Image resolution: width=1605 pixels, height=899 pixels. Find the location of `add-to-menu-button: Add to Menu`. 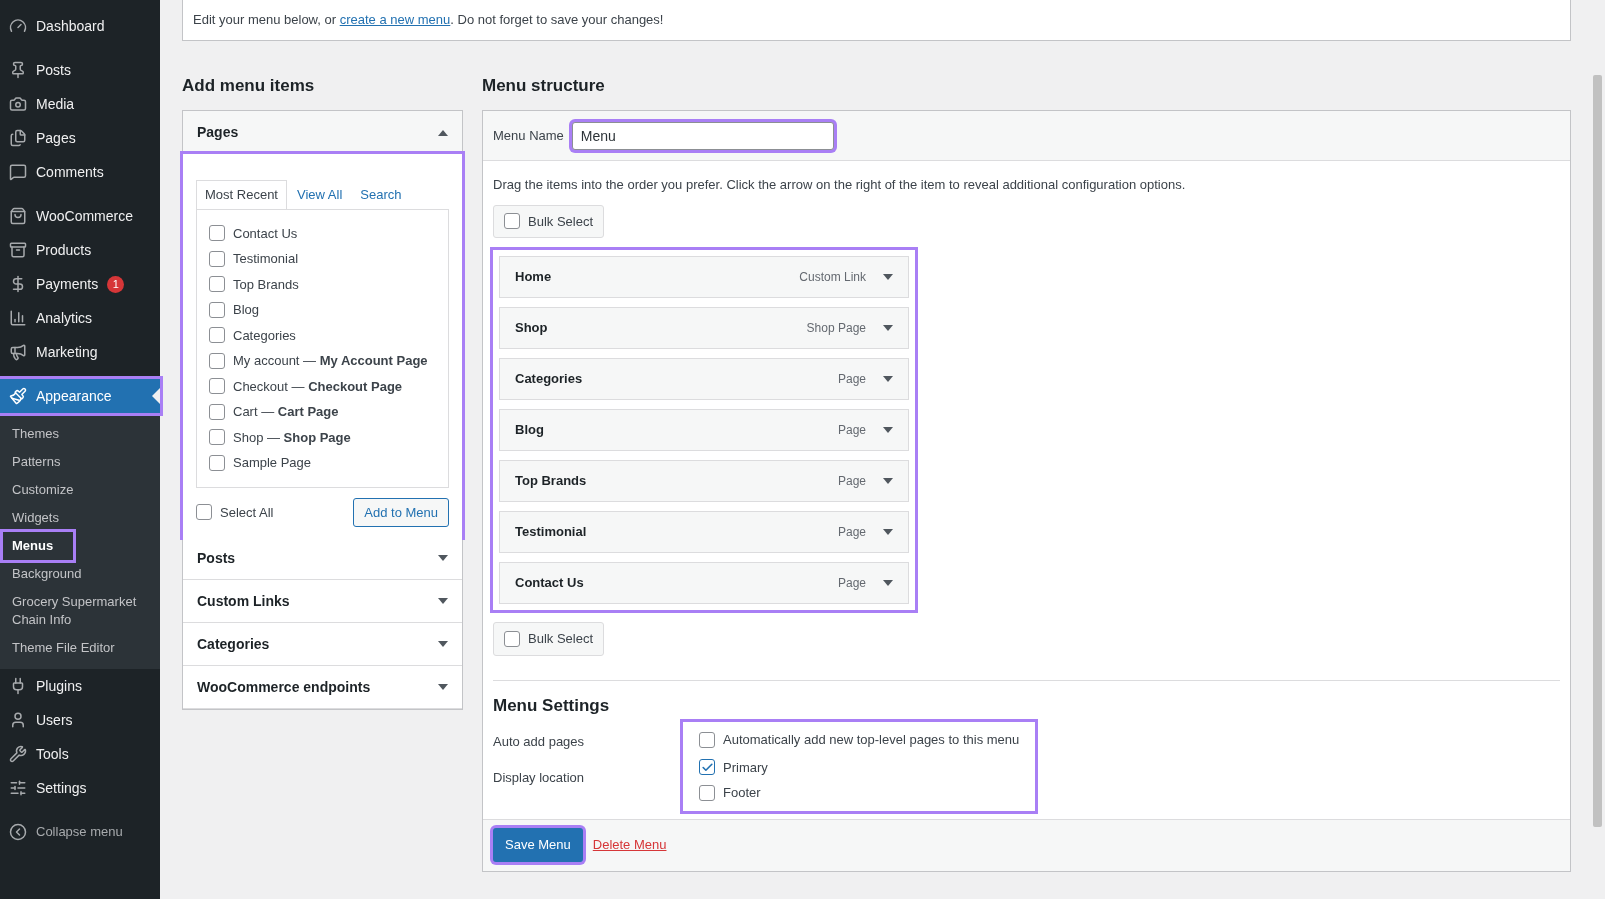

add-to-menu-button: Add to Menu is located at coordinates (401, 512).